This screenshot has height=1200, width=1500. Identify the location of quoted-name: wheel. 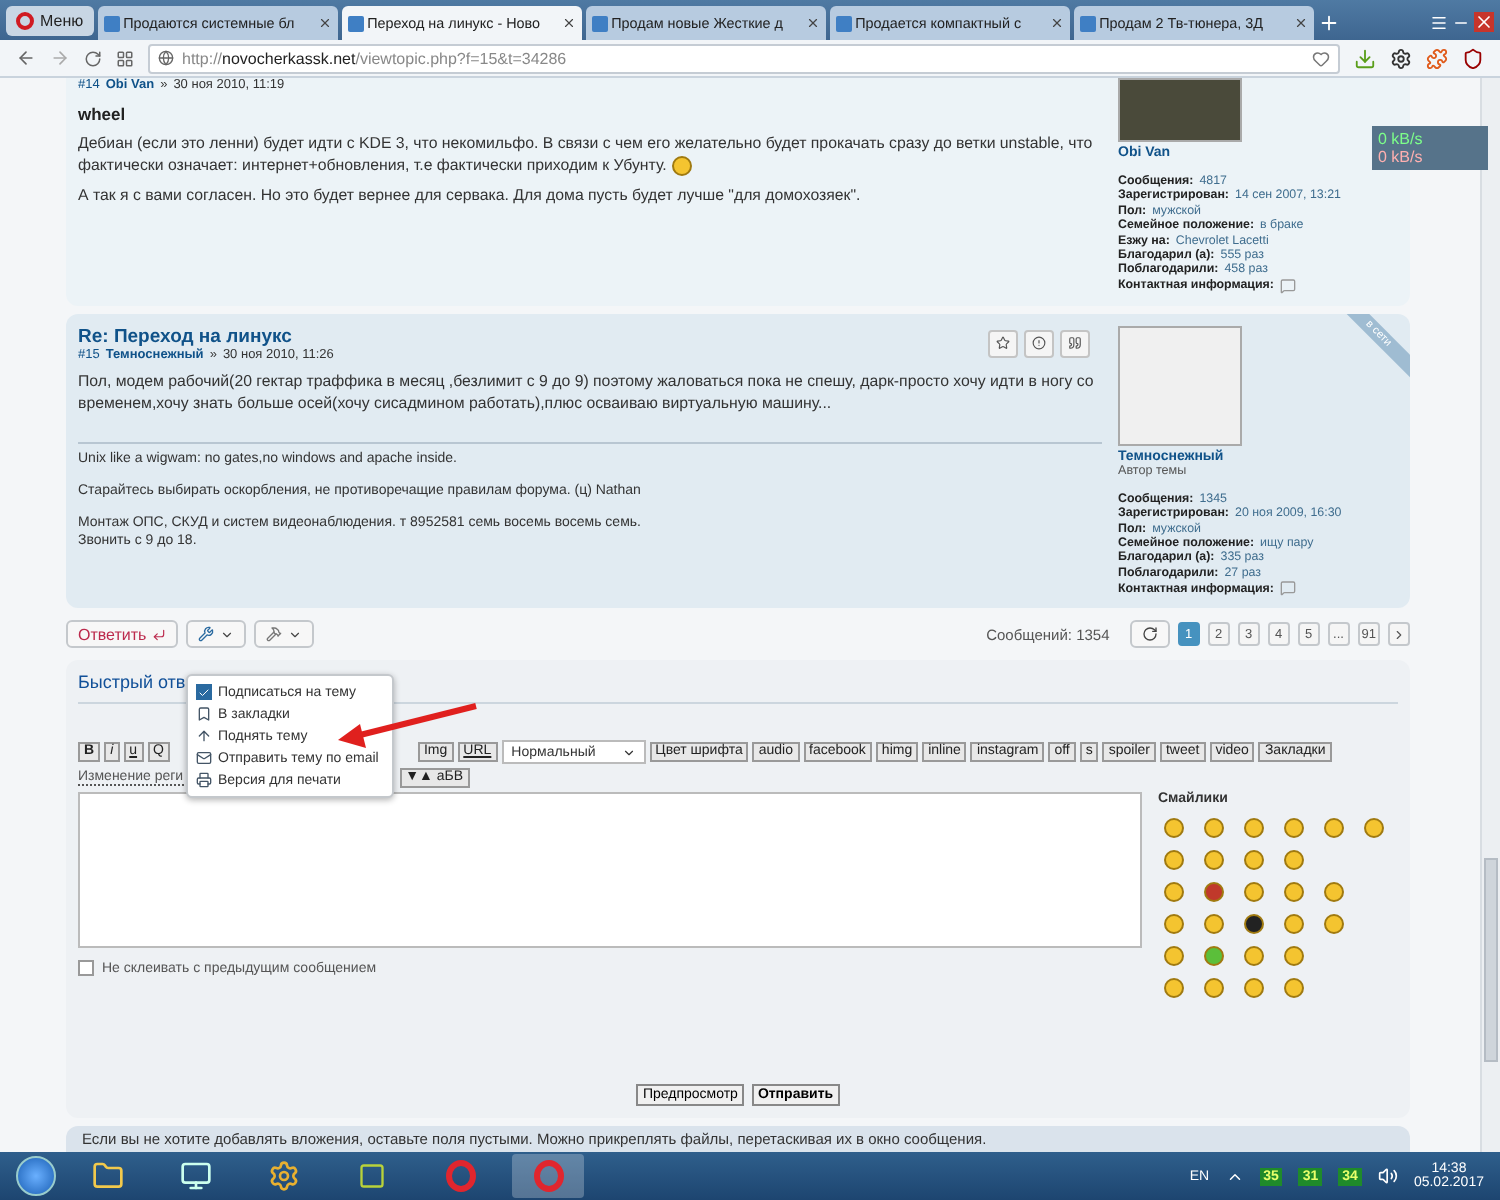
(103, 114).